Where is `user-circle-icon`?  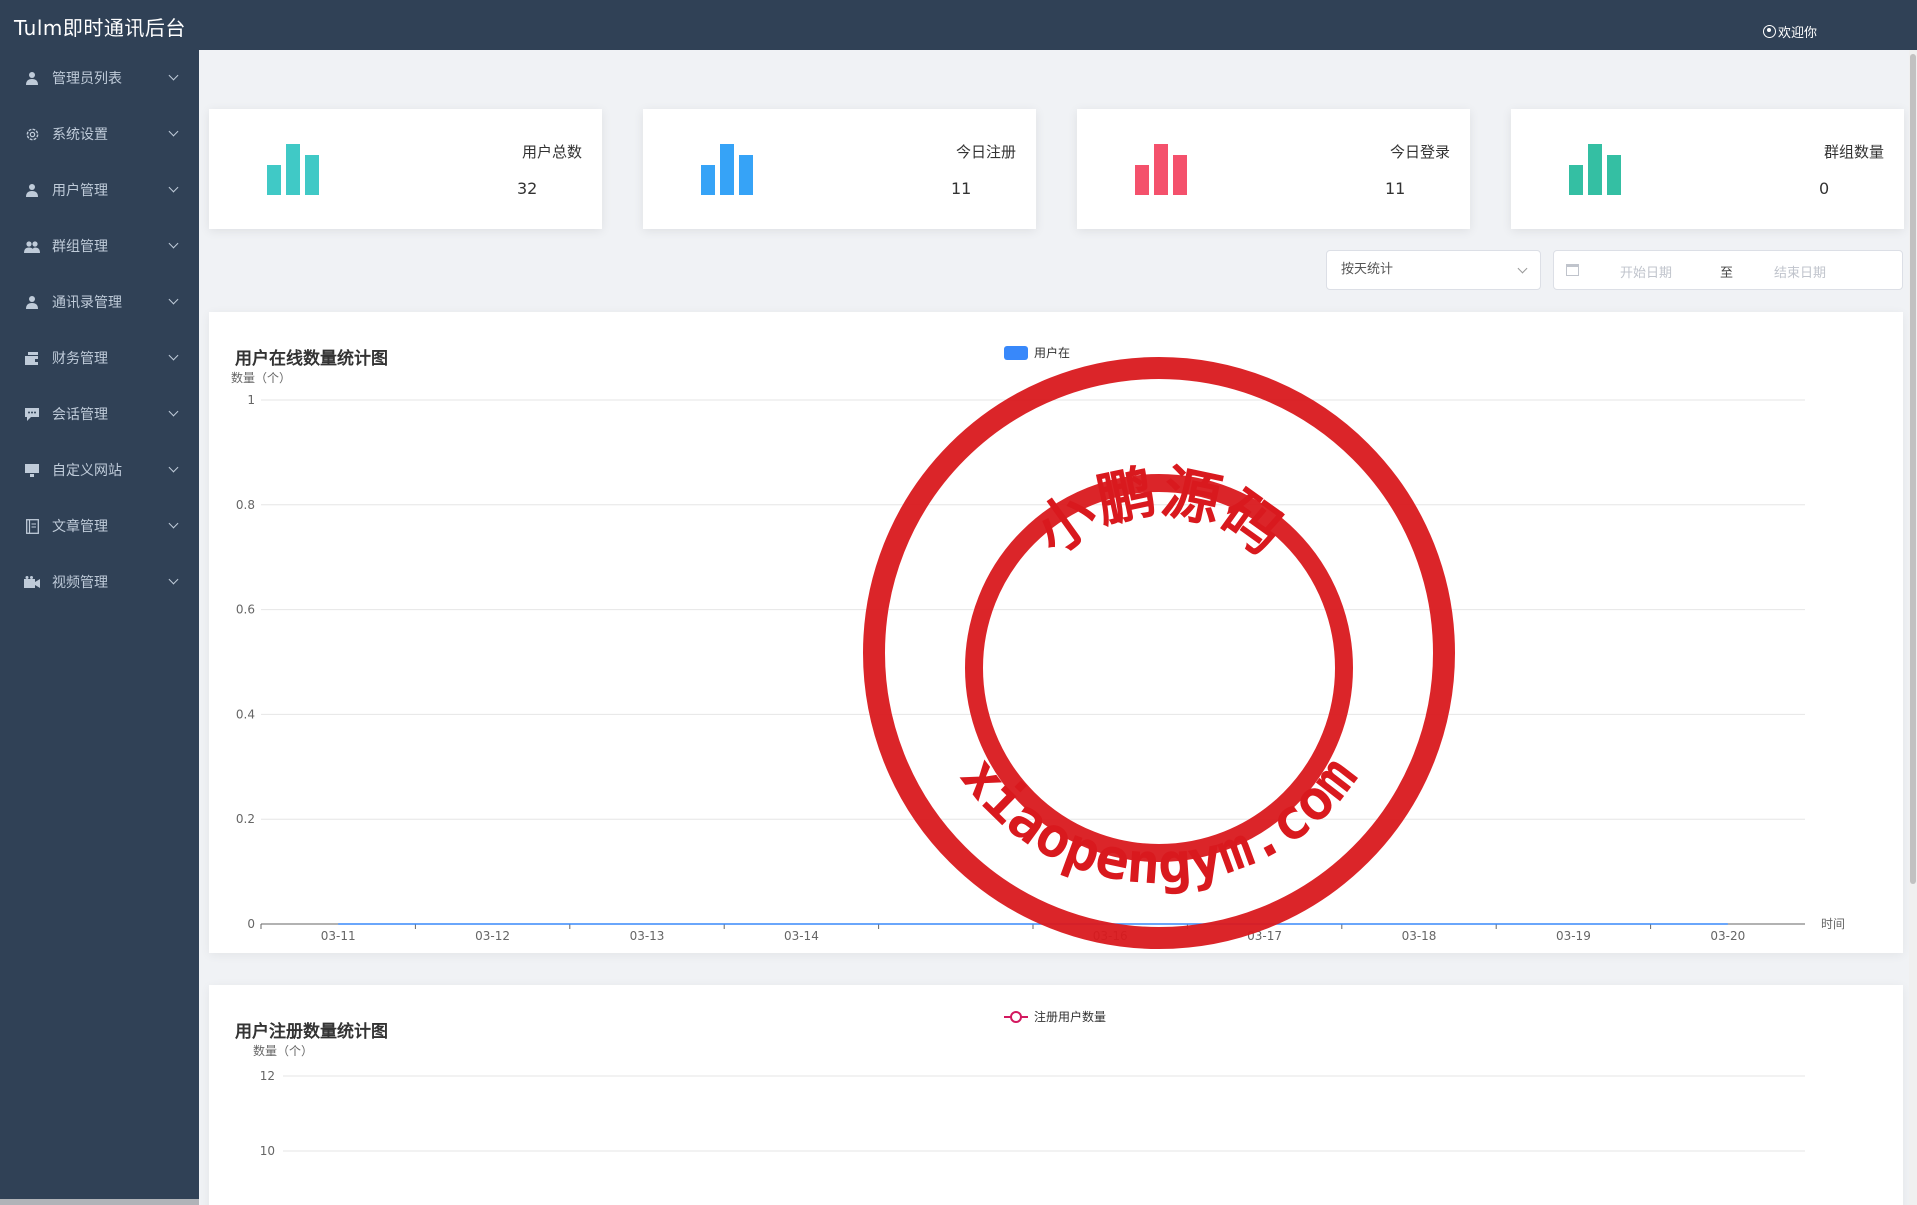 user-circle-icon is located at coordinates (1769, 31).